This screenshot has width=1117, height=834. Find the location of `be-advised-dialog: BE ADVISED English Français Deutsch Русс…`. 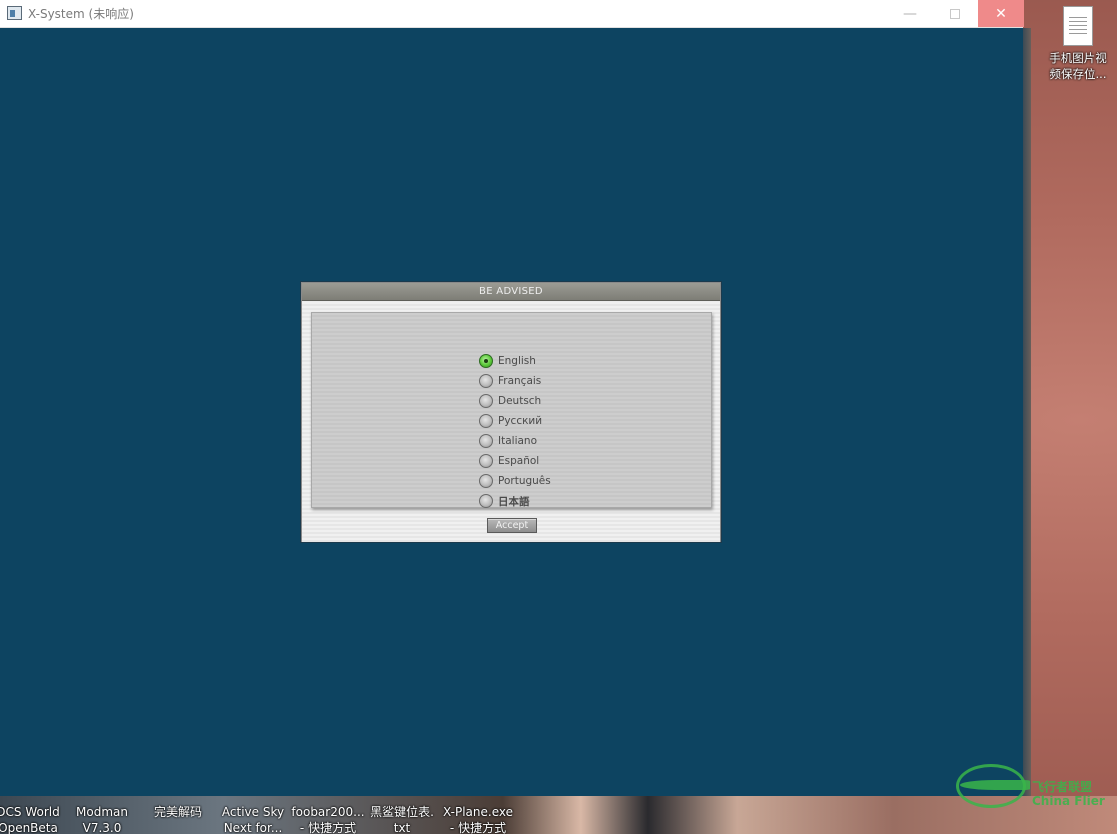

be-advised-dialog: BE ADVISED English Français Deutsch Русс… is located at coordinates (511, 412).